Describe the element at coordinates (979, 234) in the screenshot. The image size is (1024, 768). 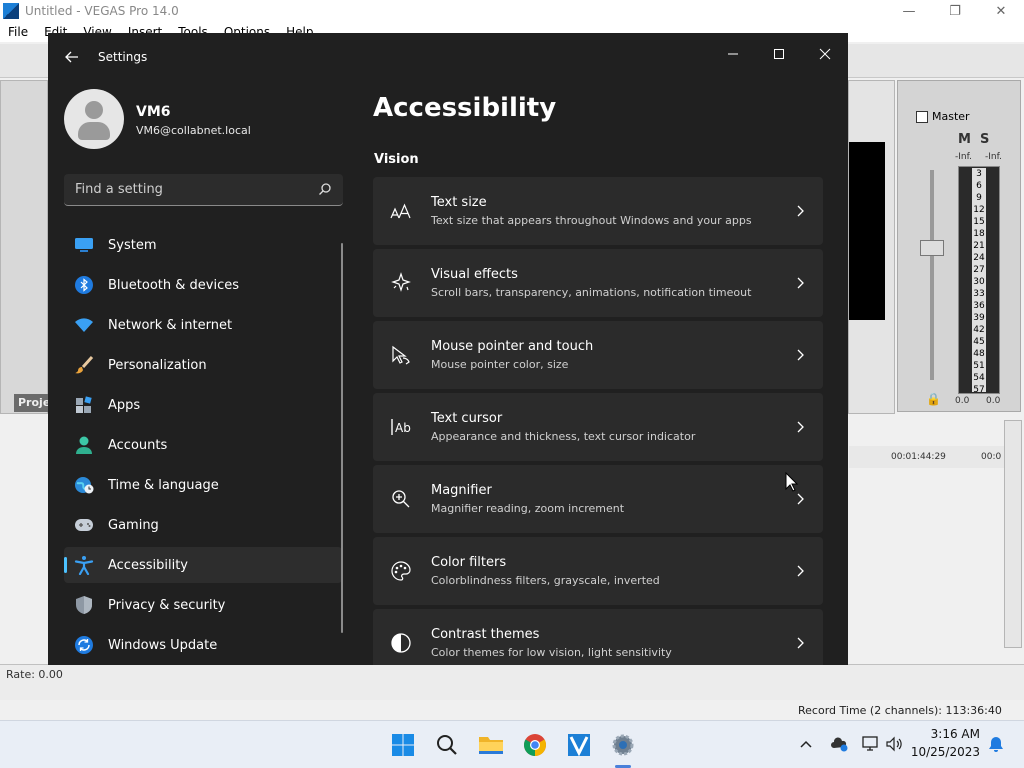
I see `meter-scale-tick: 18` at that location.